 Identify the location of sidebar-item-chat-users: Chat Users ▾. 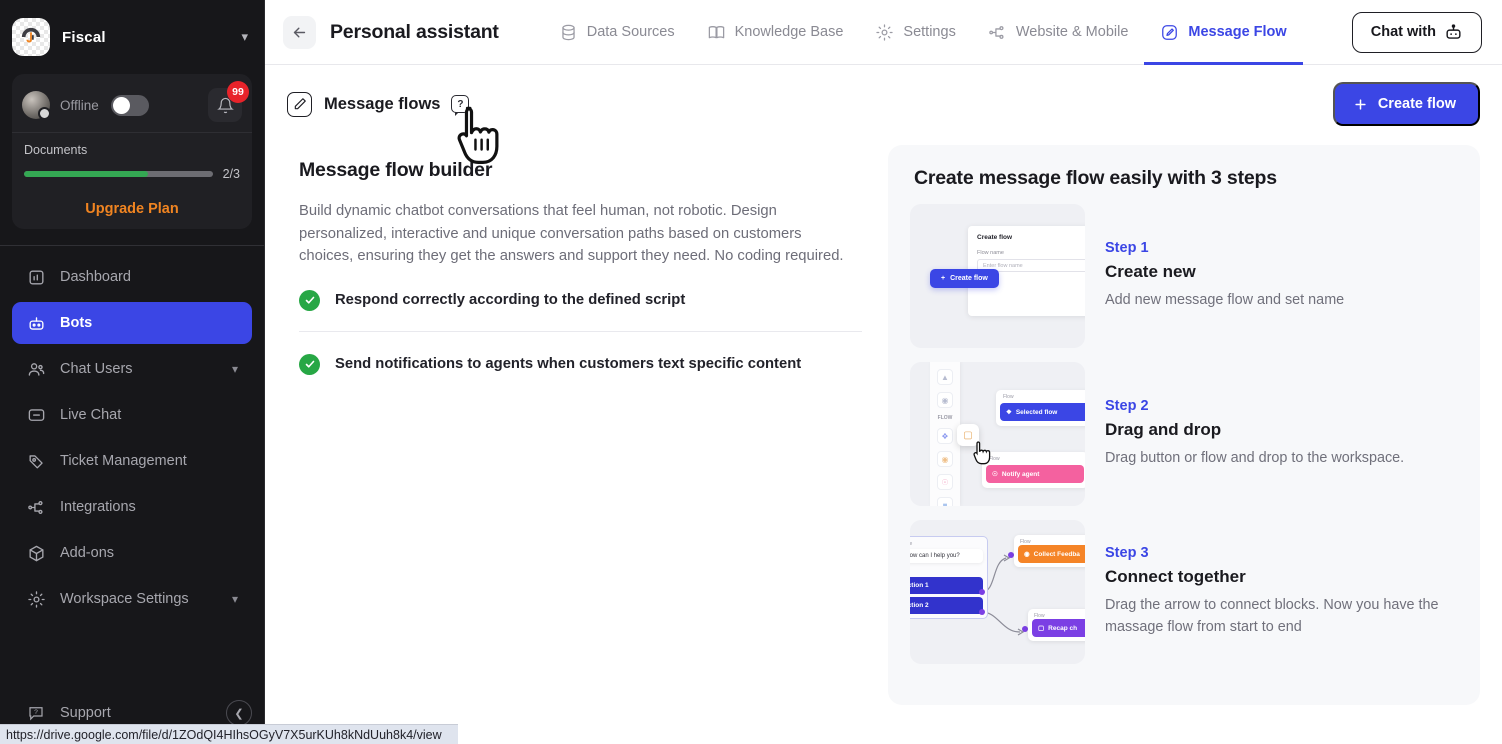
(132, 369).